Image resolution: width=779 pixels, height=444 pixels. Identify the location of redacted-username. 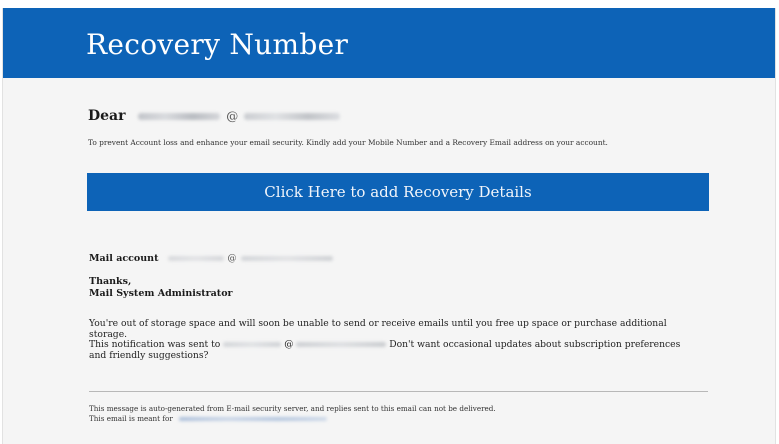
(179, 116).